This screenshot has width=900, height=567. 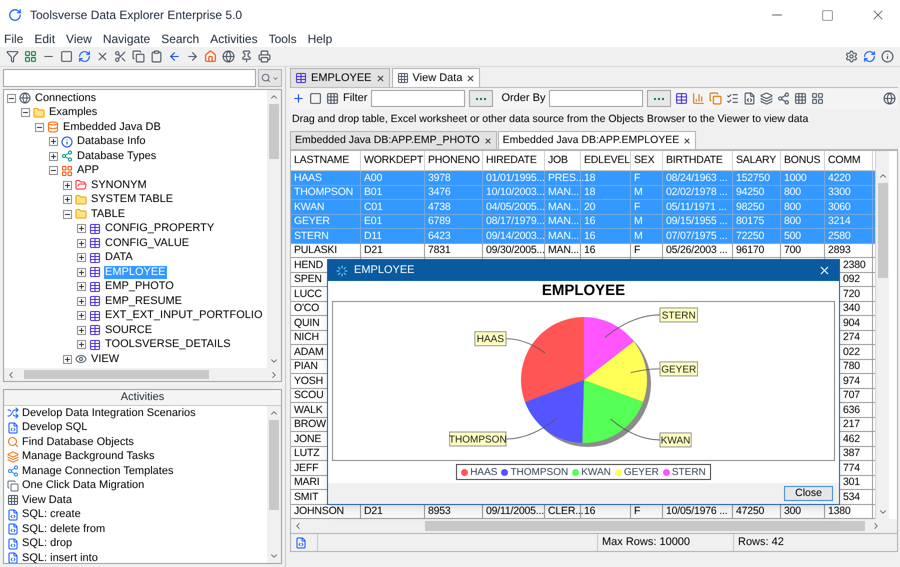 I want to click on column-header: SEX, so click(x=647, y=160).